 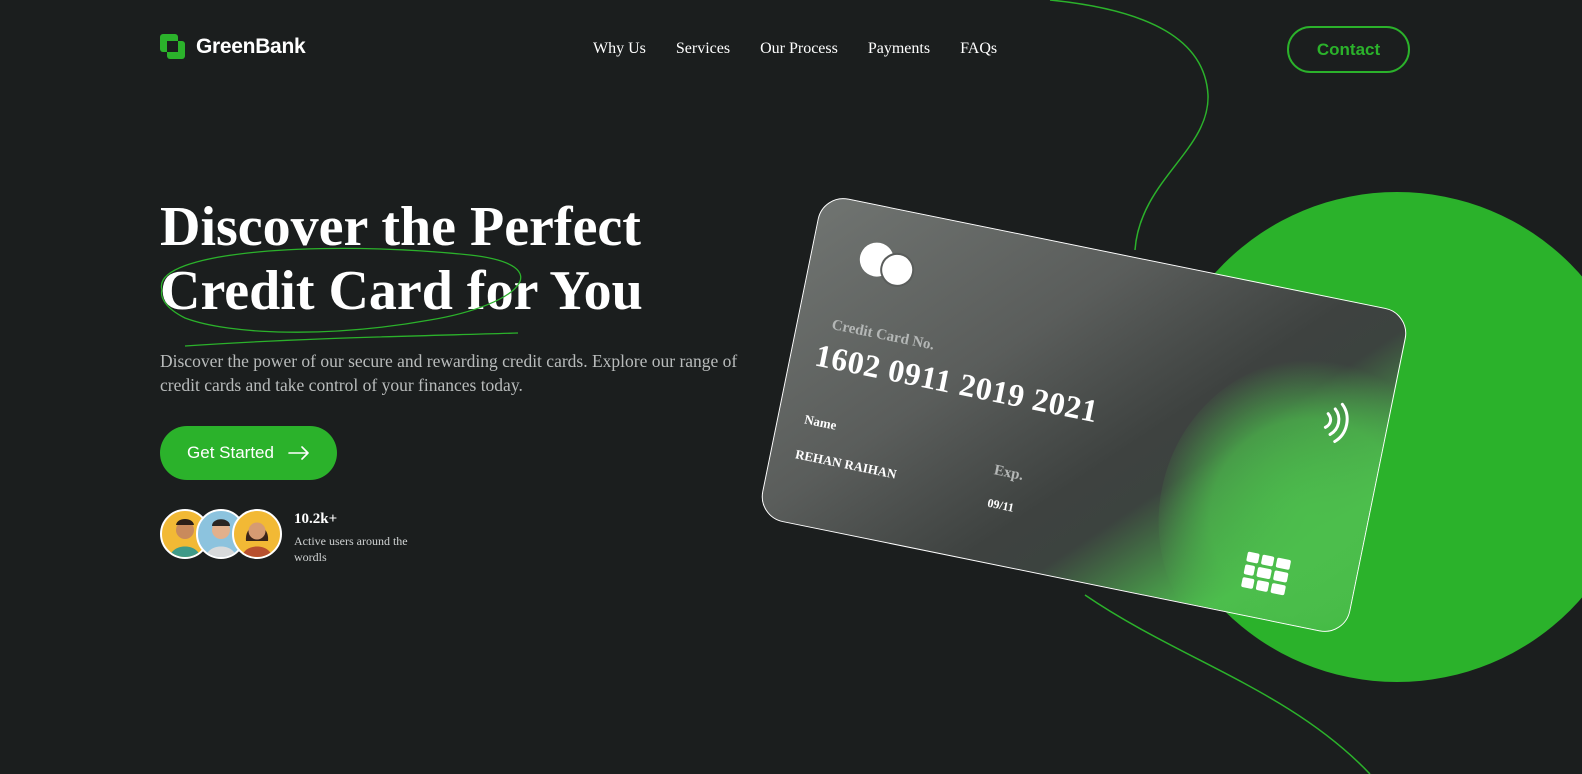 I want to click on nav-item-our-process: Our Process, so click(x=799, y=49).